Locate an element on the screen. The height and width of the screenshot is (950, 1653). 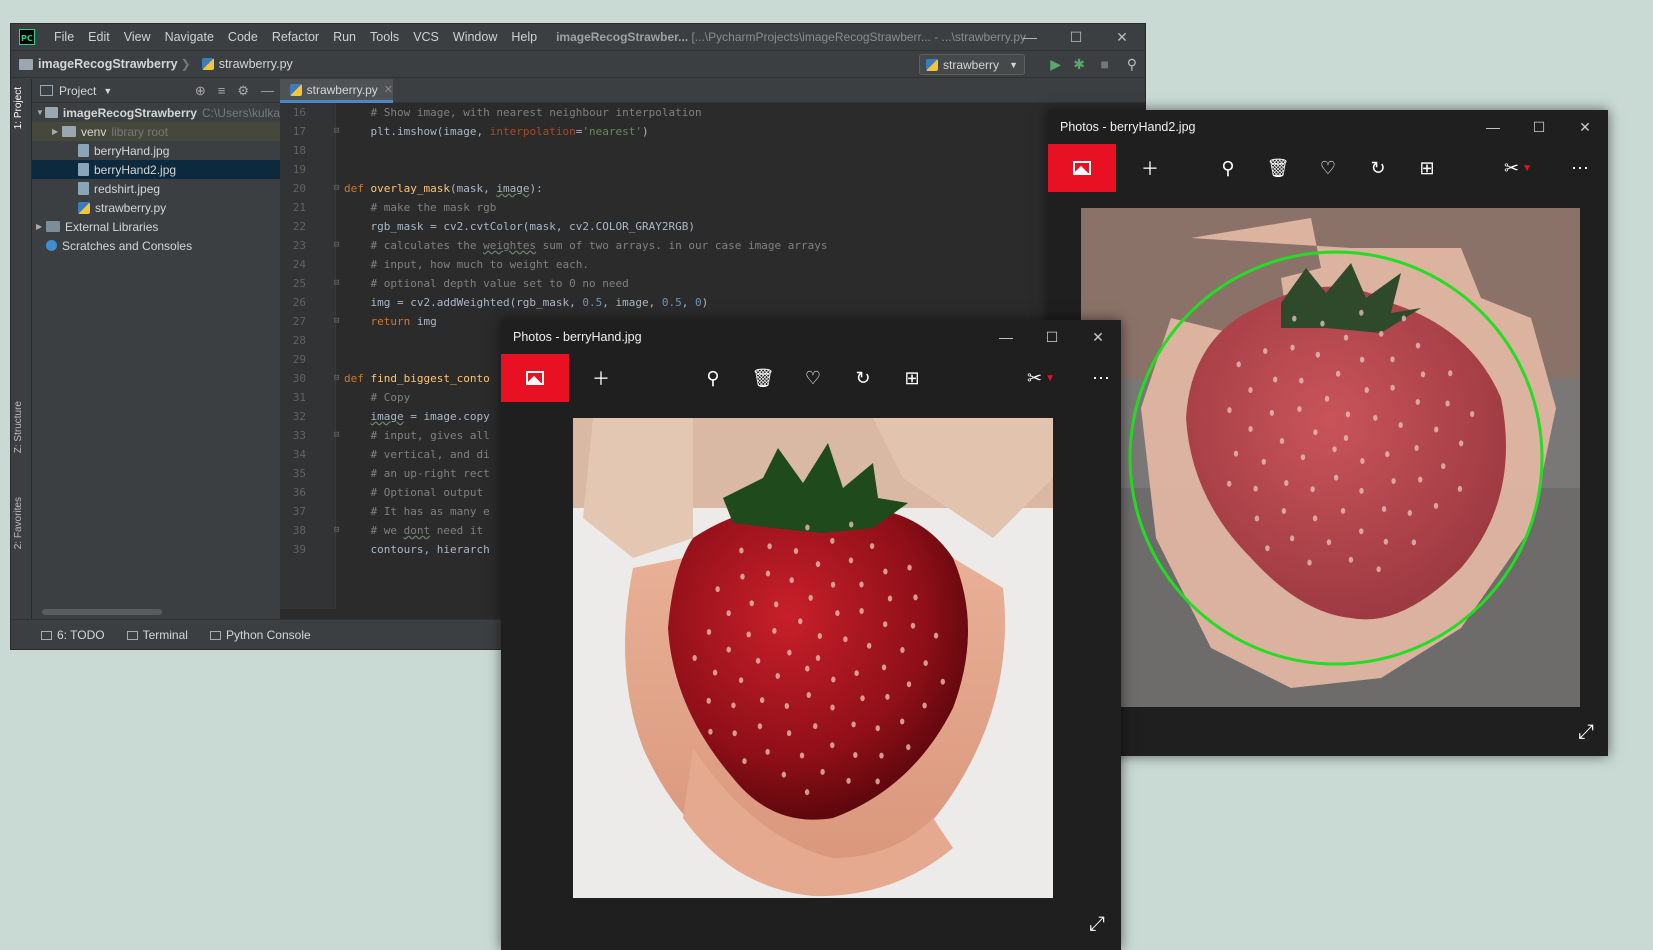
menu-item-edit: Edit is located at coordinates (99, 37).